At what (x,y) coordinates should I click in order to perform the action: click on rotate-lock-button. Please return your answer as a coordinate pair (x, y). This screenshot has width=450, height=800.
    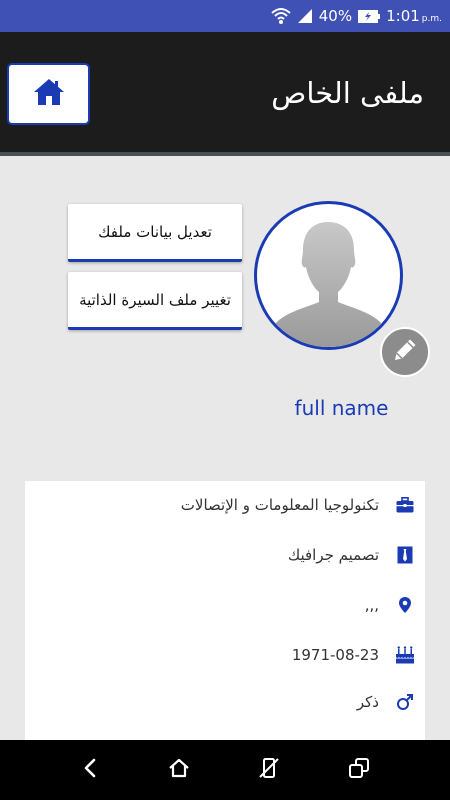
    Looking at the image, I should click on (269, 770).